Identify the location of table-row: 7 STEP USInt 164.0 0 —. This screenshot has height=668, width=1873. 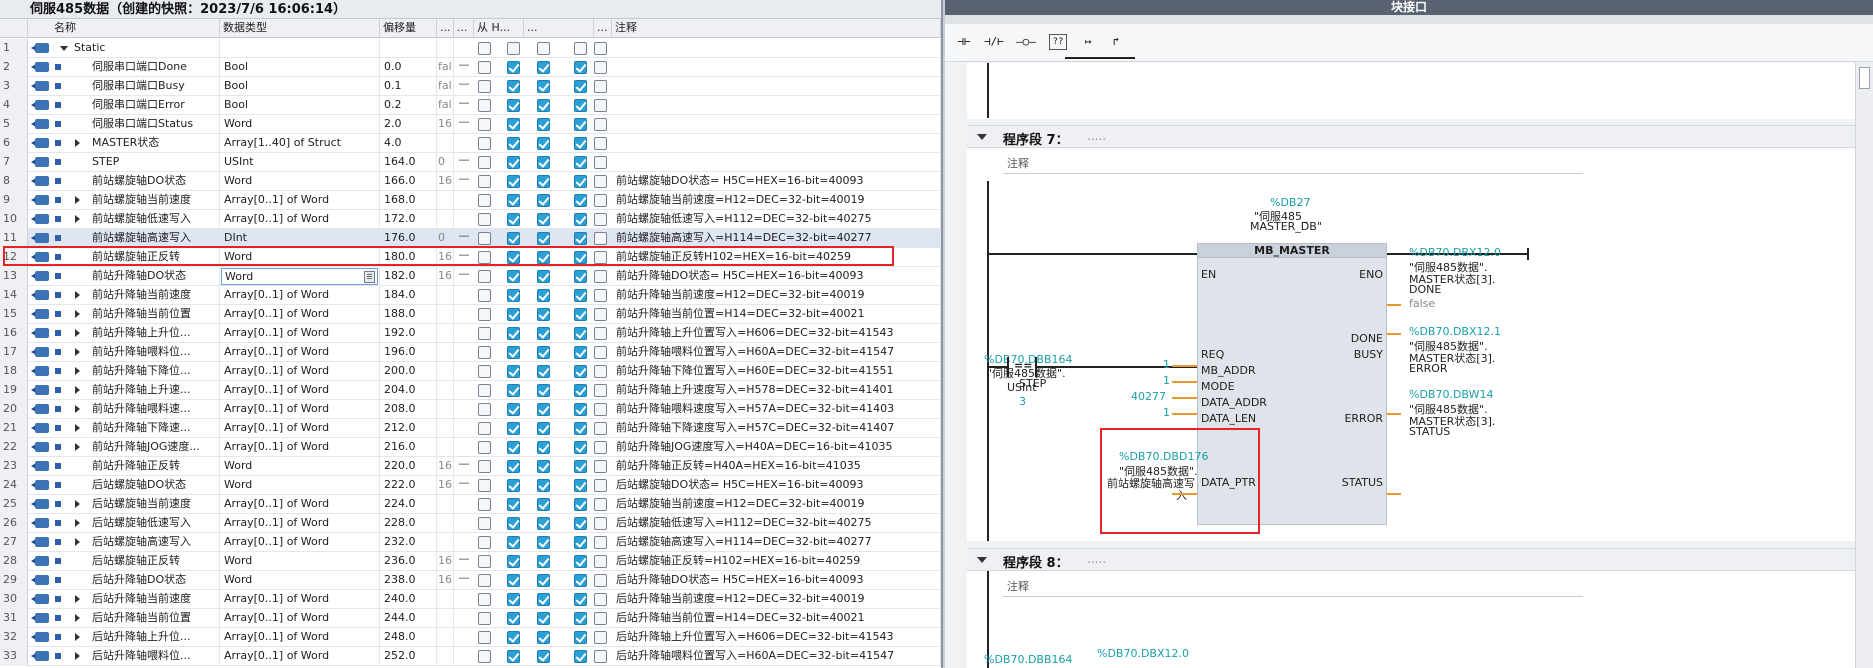
(470, 162).